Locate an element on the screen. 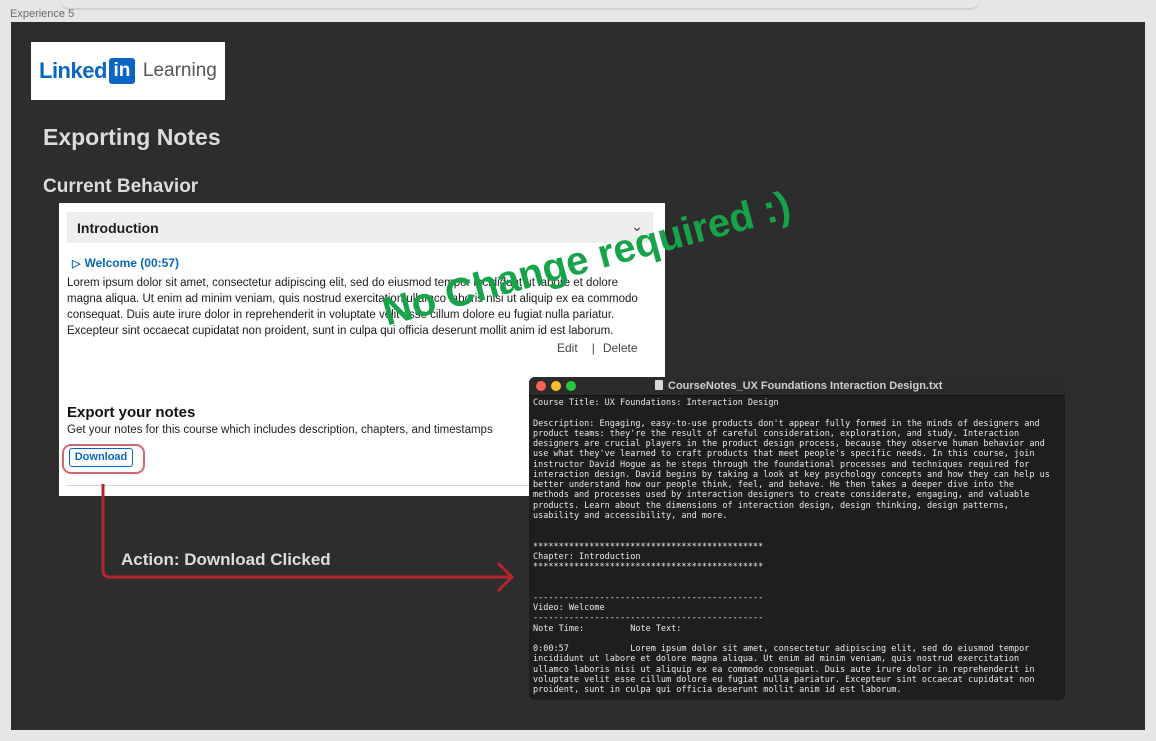 The height and width of the screenshot is (741, 1156). file-line: Chapter: Introduction is located at coordinates (587, 556).